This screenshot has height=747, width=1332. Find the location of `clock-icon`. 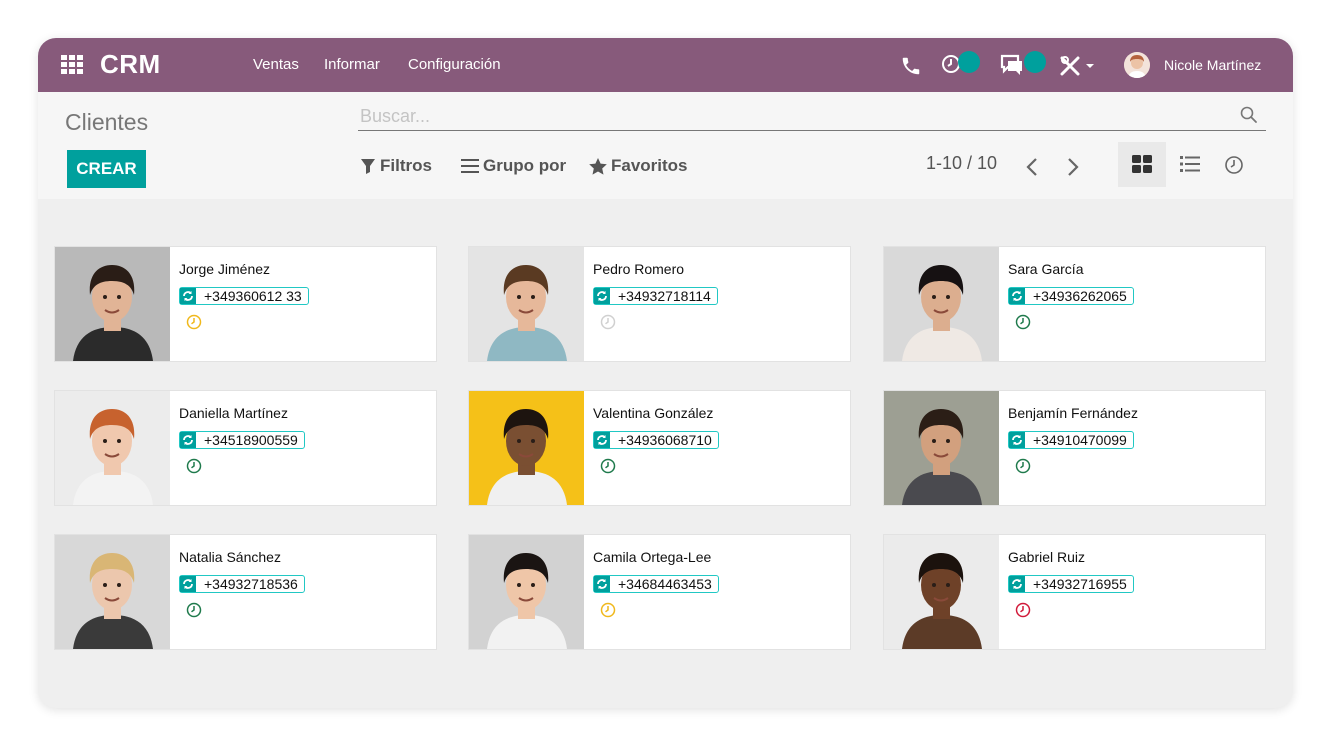

clock-icon is located at coordinates (1234, 165).